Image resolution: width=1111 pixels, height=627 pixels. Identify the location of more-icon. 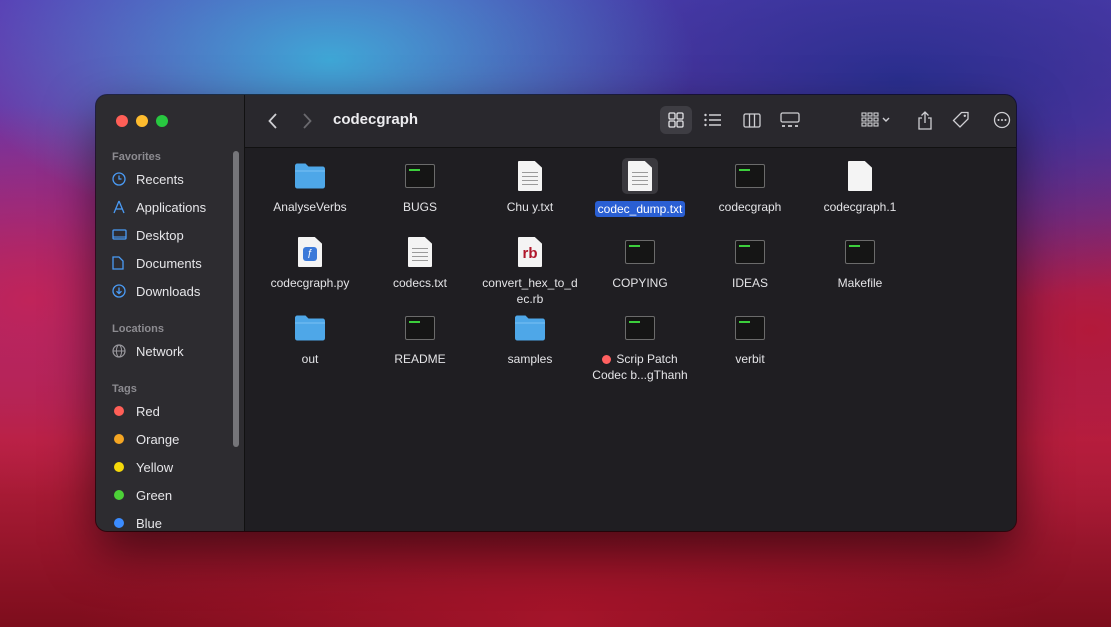
(1002, 120).